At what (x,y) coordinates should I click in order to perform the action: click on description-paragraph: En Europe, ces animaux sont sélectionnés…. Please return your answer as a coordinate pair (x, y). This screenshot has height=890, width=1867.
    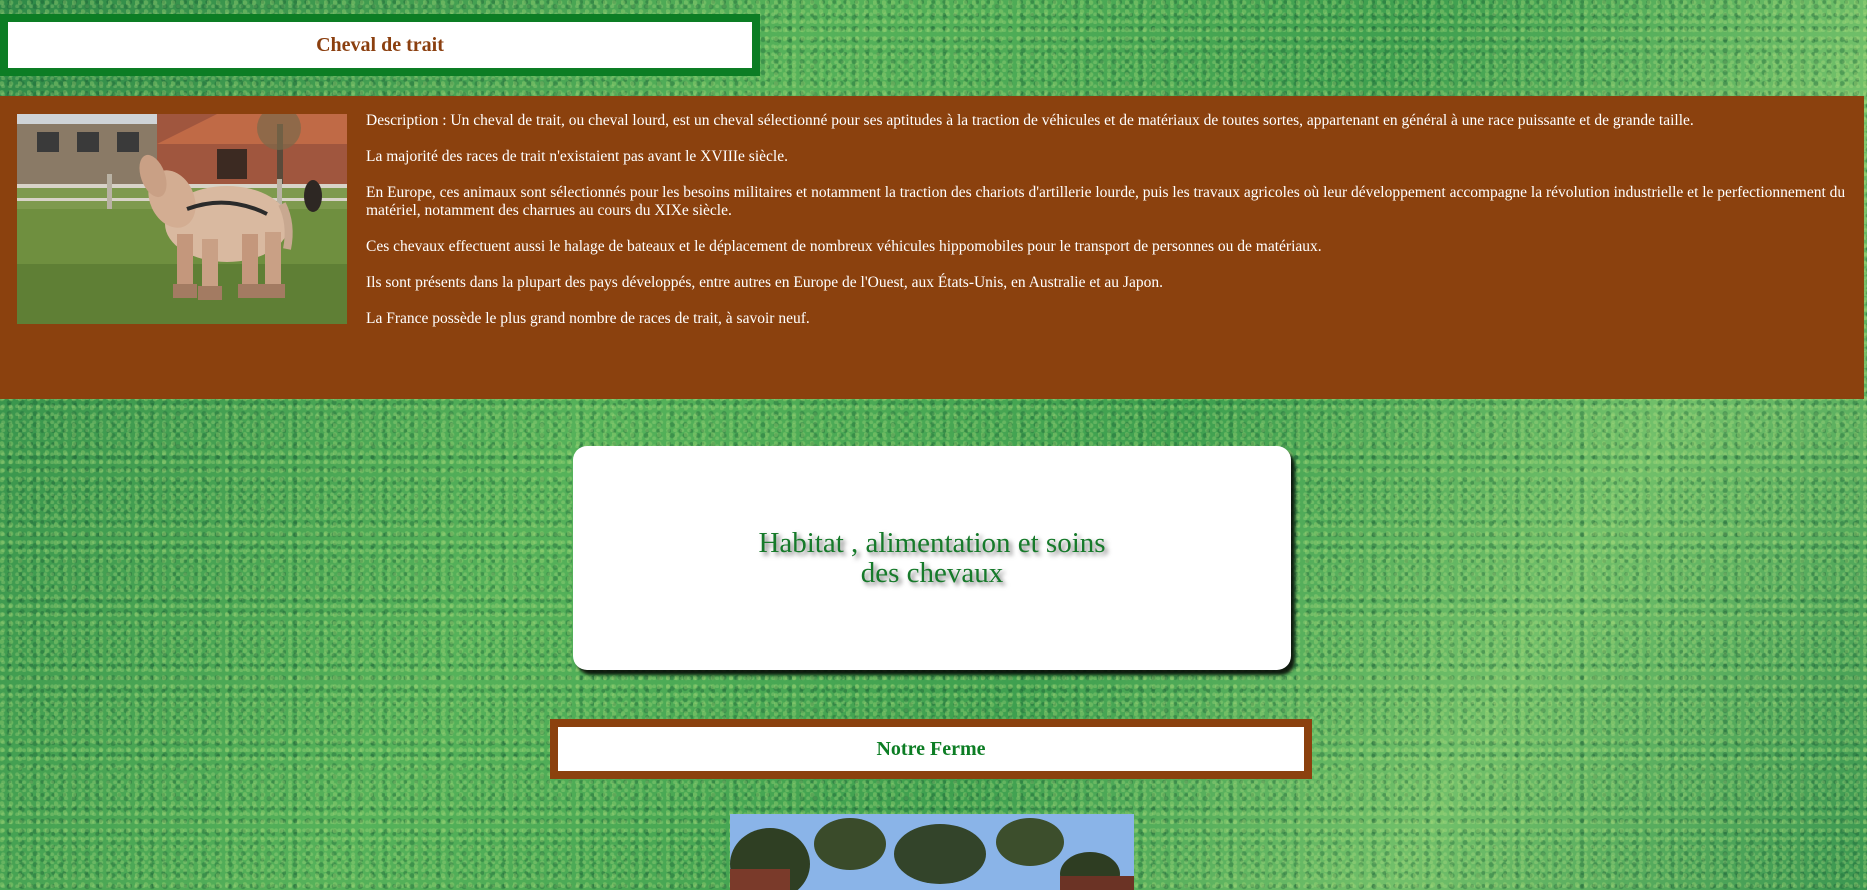
    Looking at the image, I should click on (1106, 201).